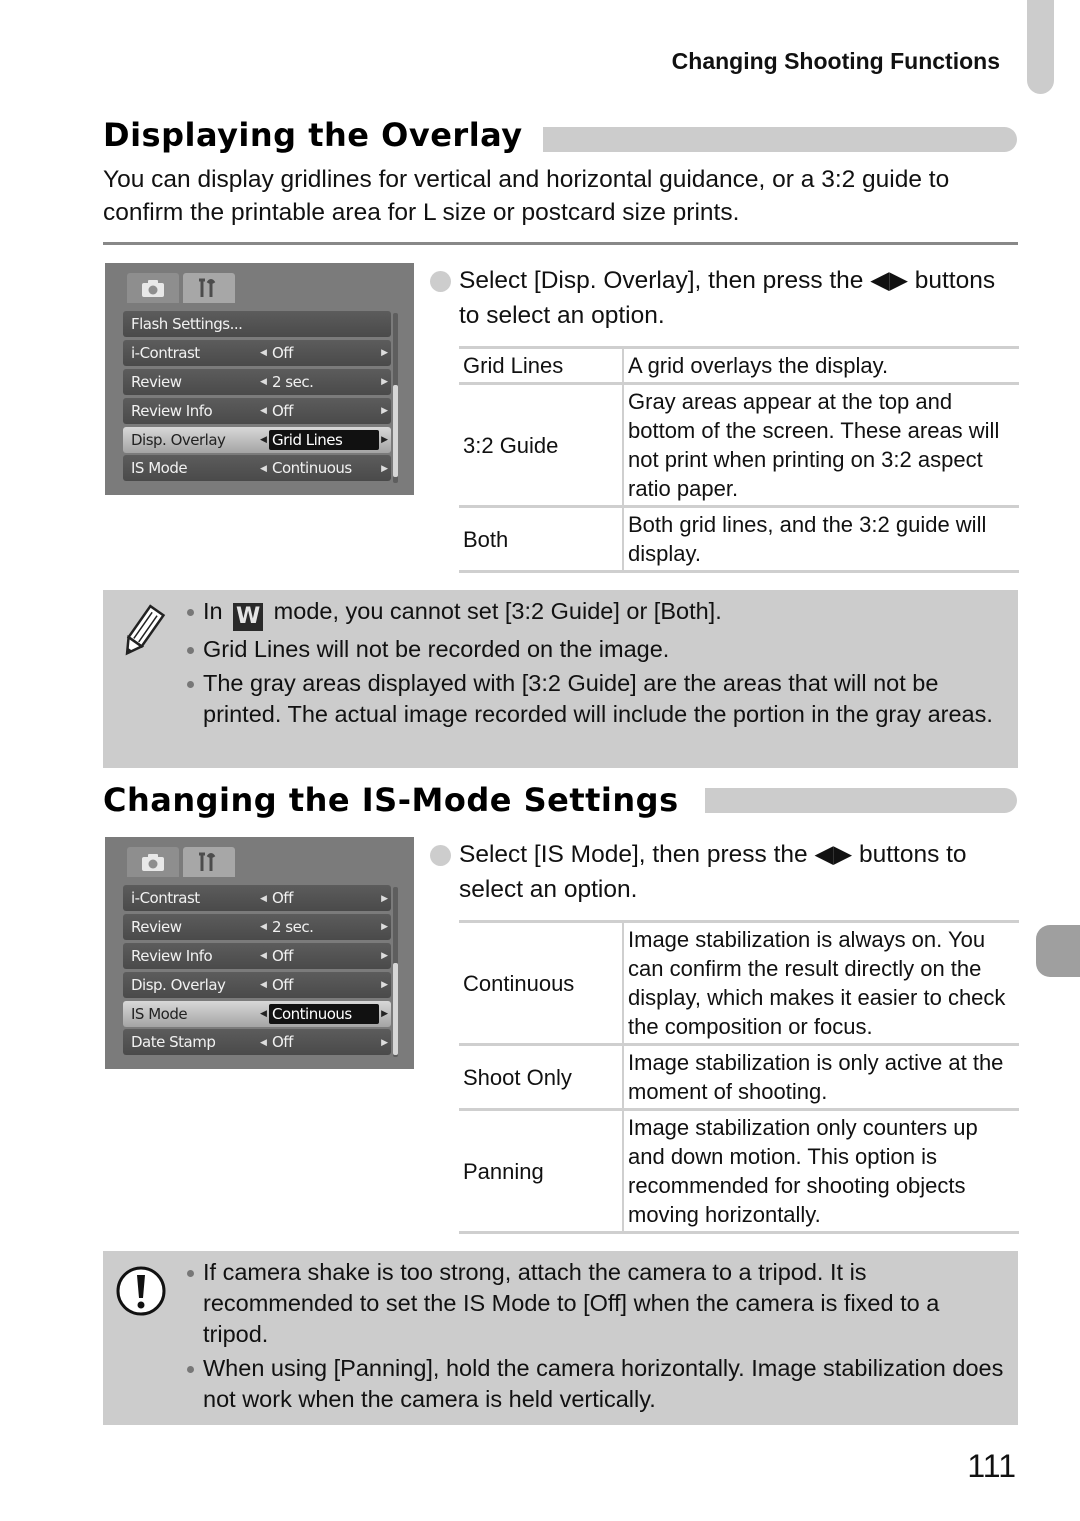 Image resolution: width=1080 pixels, height=1521 pixels. Describe the element at coordinates (541, 1171) in the screenshot. I see `option-name: Panning` at that location.